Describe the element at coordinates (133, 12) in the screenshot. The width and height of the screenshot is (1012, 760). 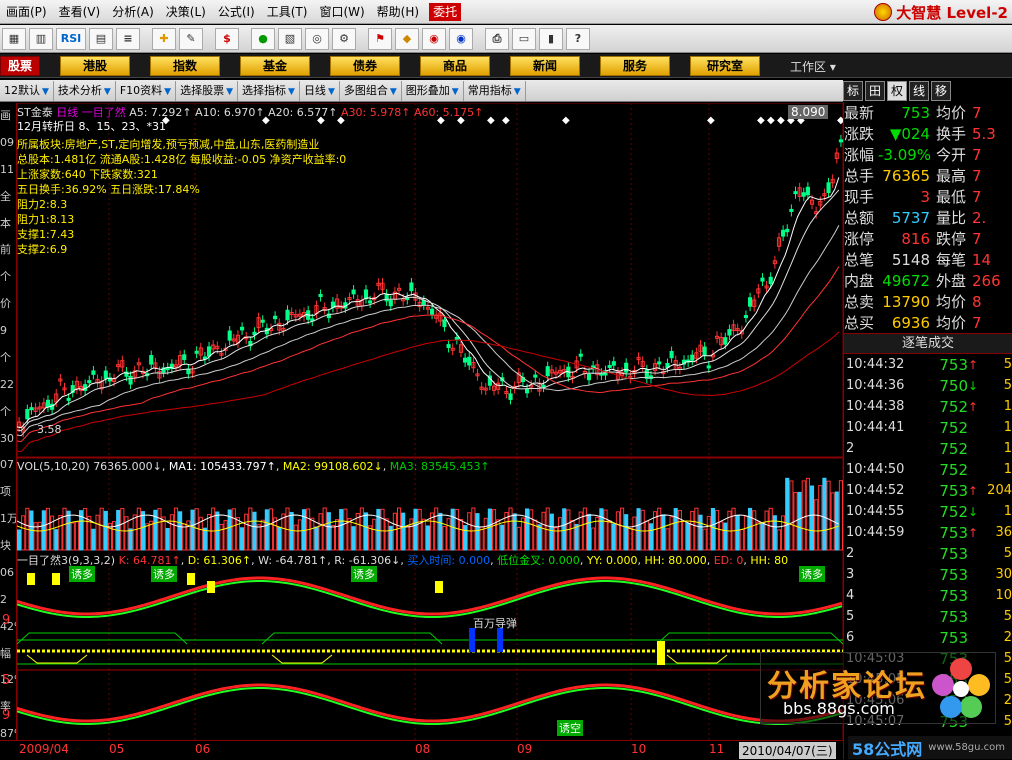
I see `menu-item-2: 分析(A)` at that location.